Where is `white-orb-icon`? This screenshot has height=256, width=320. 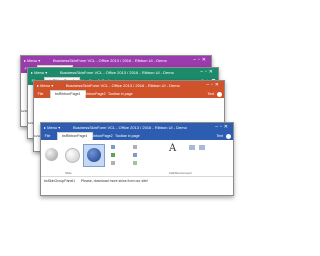 white-orb-icon is located at coordinates (72, 155).